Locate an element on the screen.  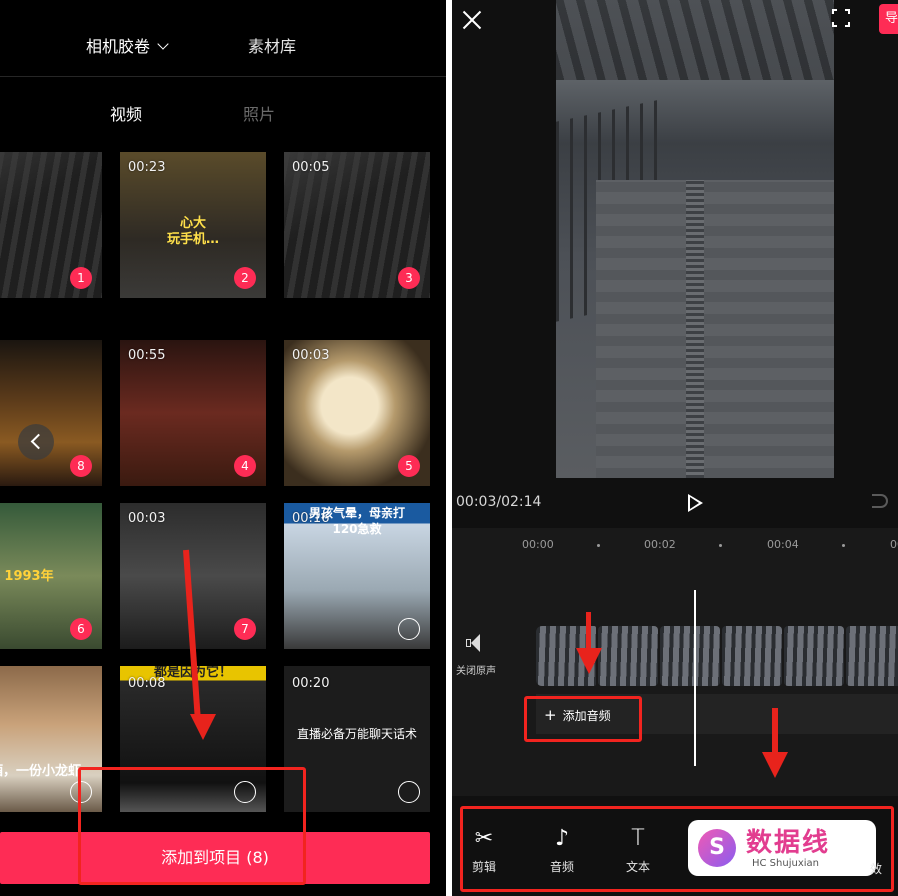
selection-badge: 7 is located at coordinates (245, 629).